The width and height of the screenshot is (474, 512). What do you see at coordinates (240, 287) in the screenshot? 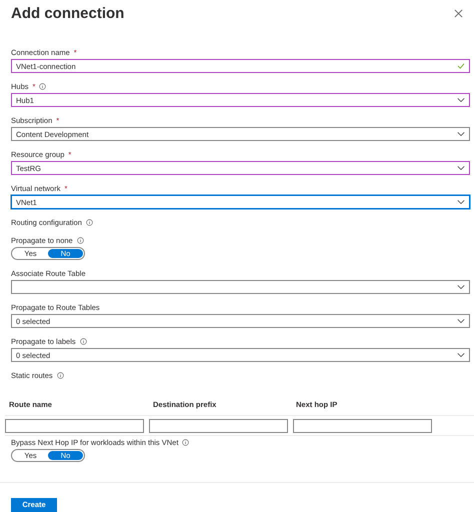
I see `dropdown` at bounding box center [240, 287].